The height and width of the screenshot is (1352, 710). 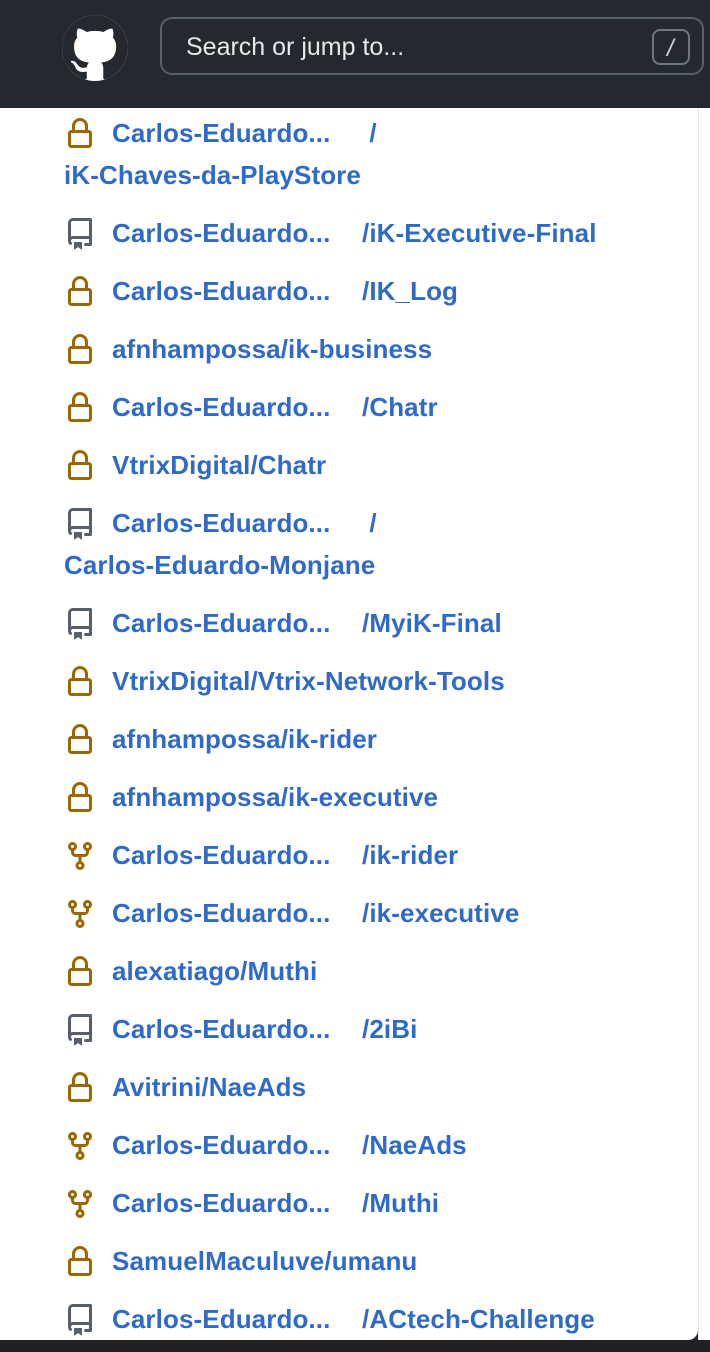 I want to click on slash-shortcut-badge: /, so click(x=671, y=47).